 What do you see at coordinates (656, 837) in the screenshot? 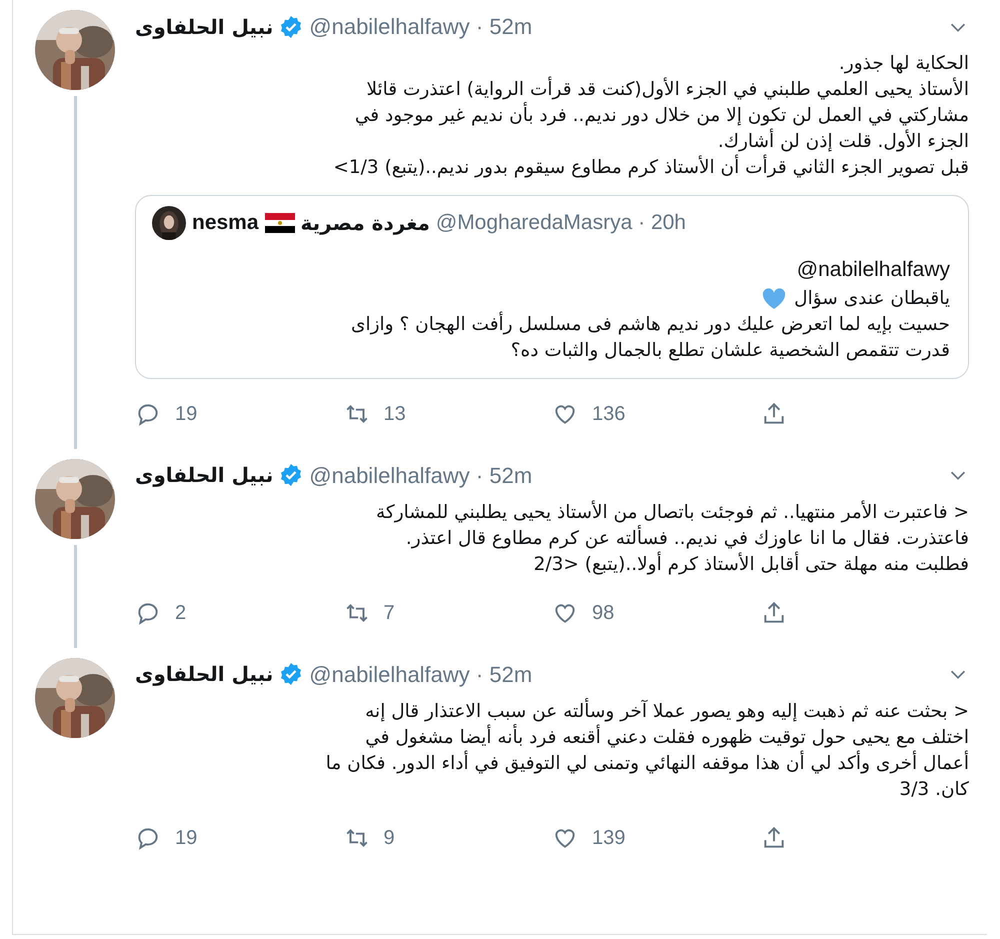
I see `like-button: 139` at bounding box center [656, 837].